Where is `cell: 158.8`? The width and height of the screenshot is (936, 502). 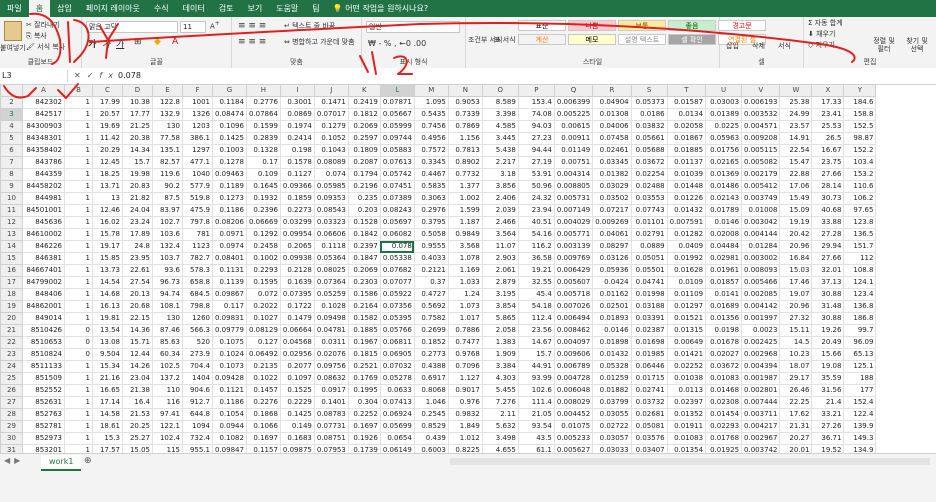 cell: 158.8 is located at coordinates (860, 114).